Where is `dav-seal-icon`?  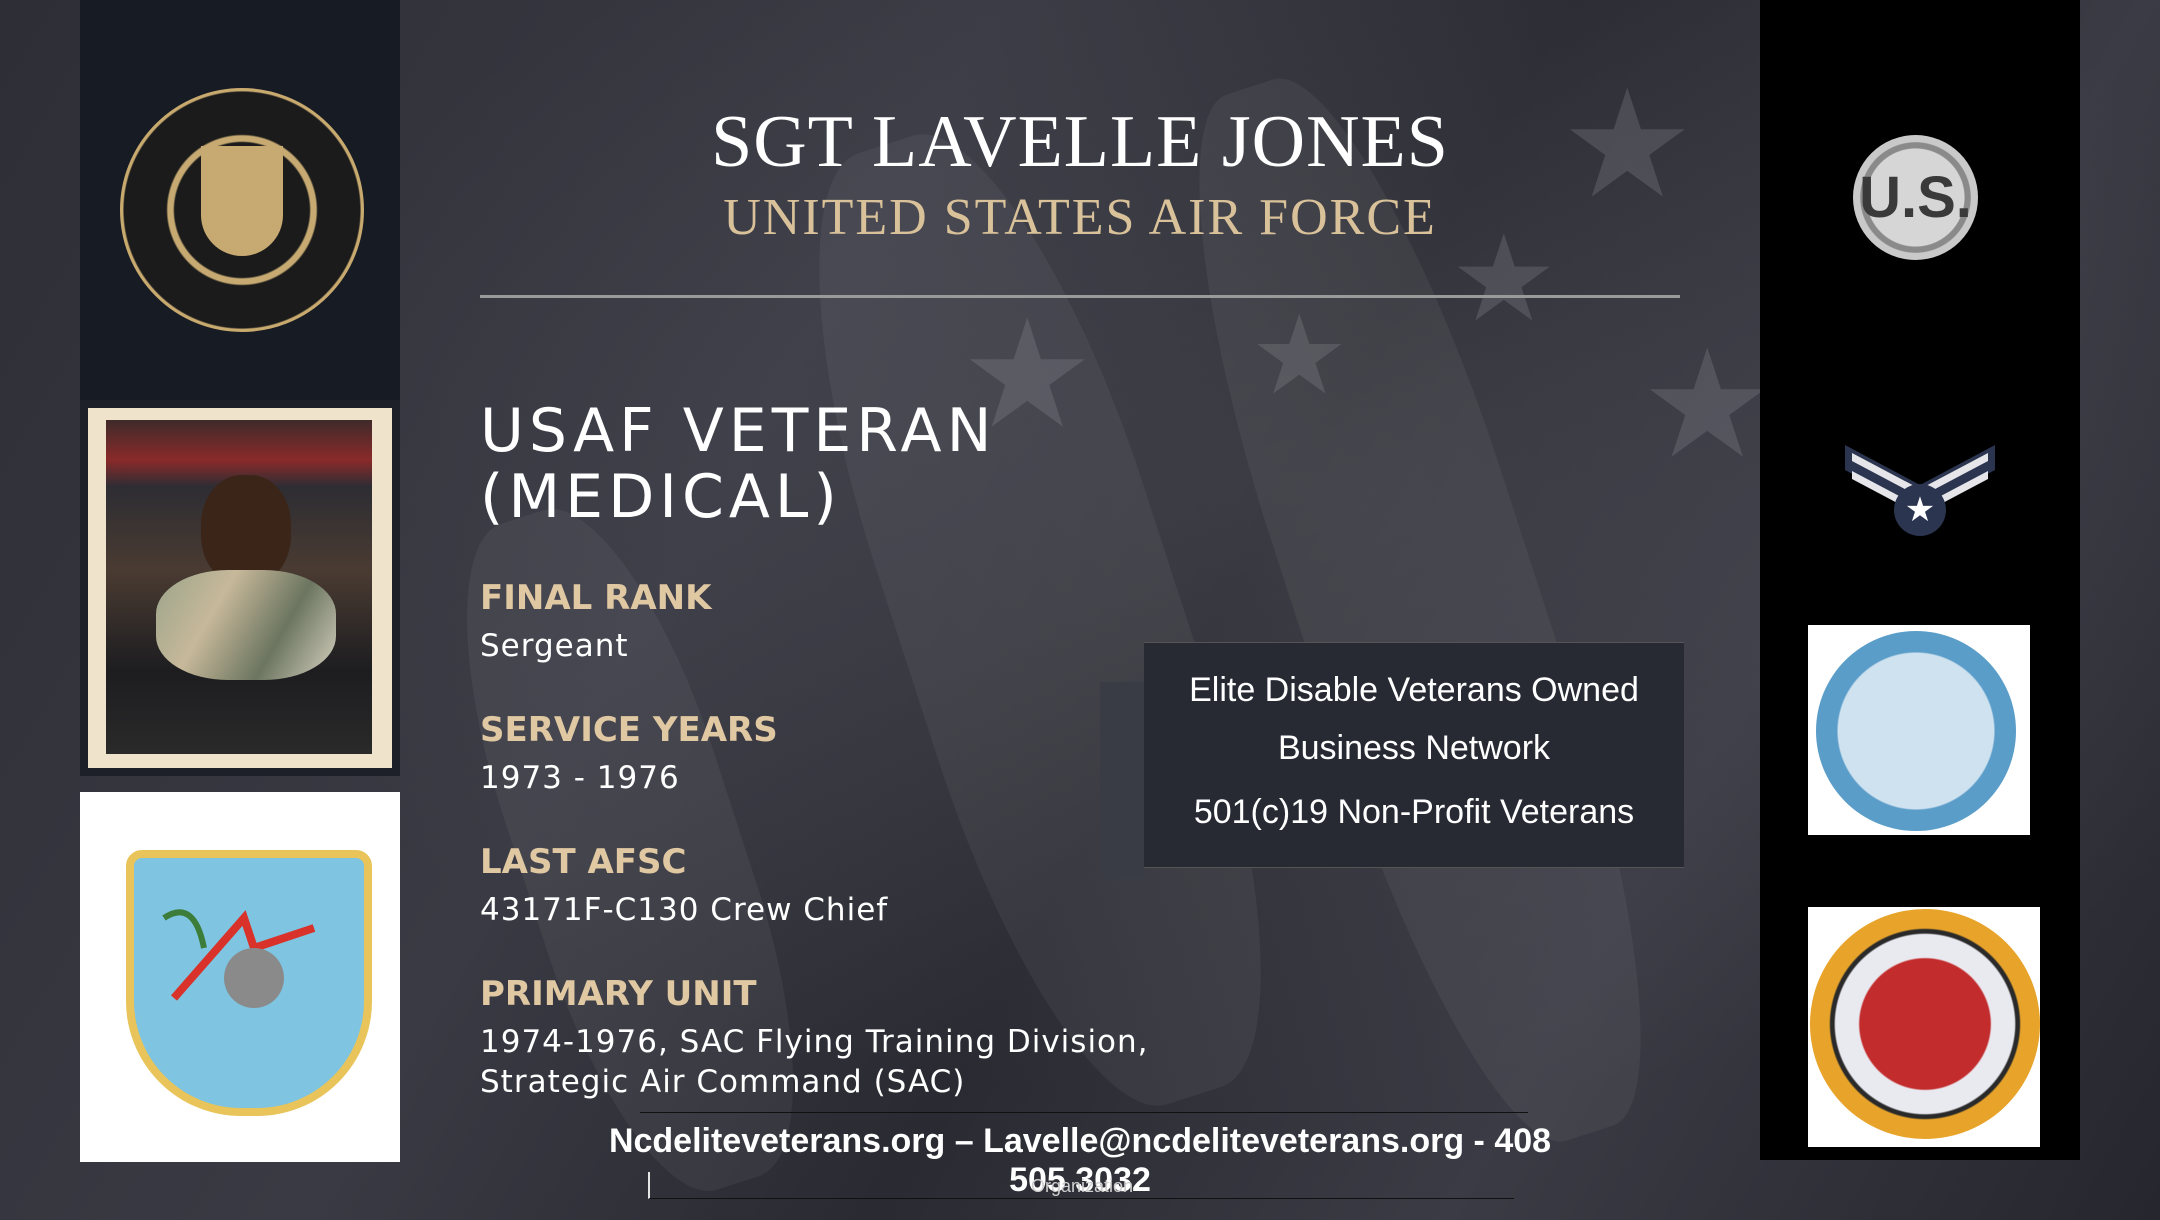
dav-seal-icon is located at coordinates (1925, 1024).